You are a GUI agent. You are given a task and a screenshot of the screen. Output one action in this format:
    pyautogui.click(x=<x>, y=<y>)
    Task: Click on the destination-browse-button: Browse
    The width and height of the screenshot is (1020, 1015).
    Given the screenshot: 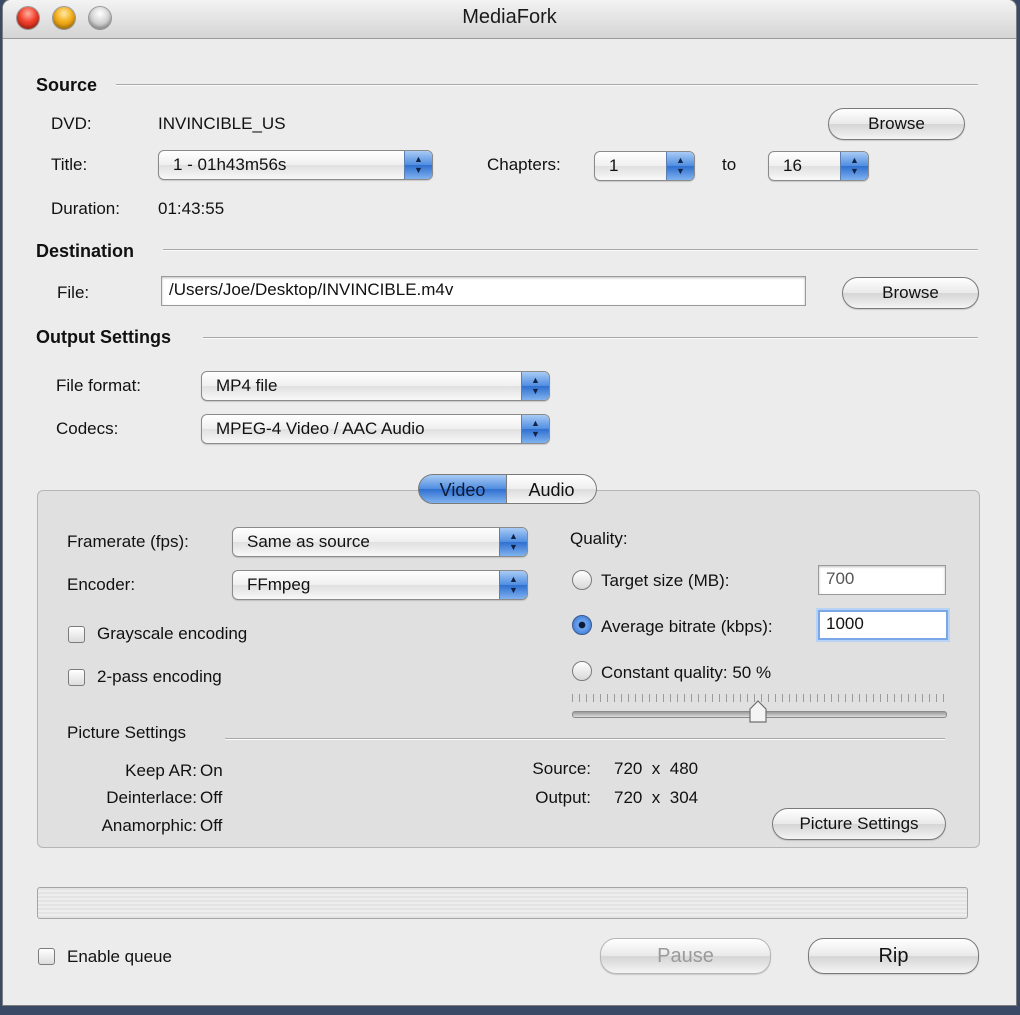 What is the action you would take?
    pyautogui.click(x=910, y=293)
    